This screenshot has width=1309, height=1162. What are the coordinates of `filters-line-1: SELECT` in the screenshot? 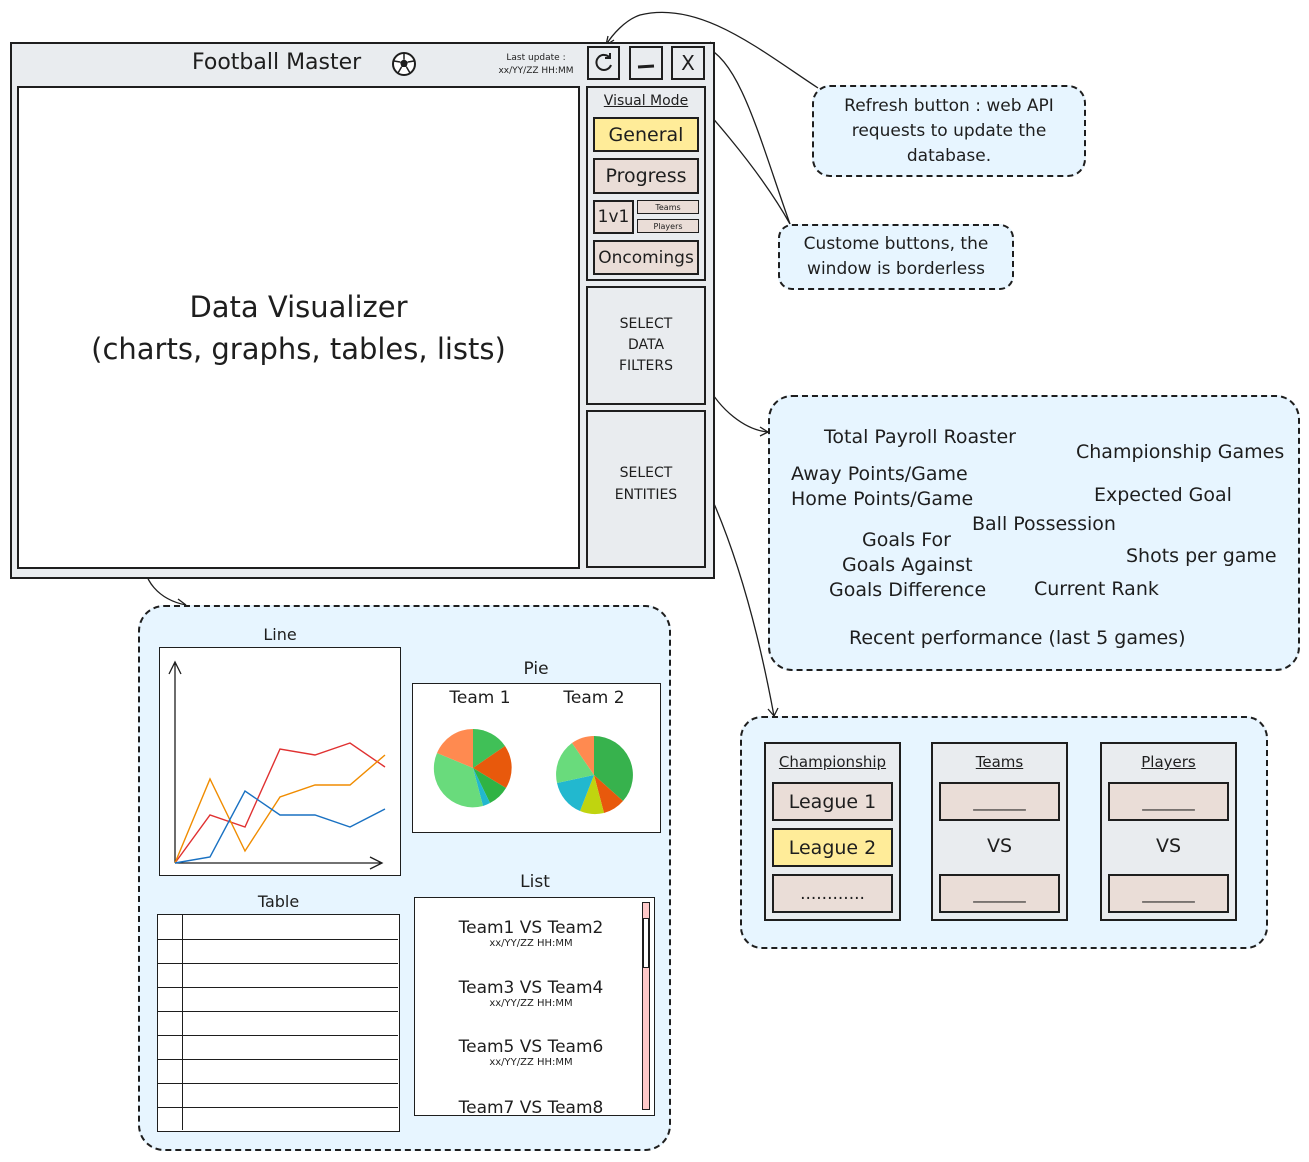 It's located at (646, 324).